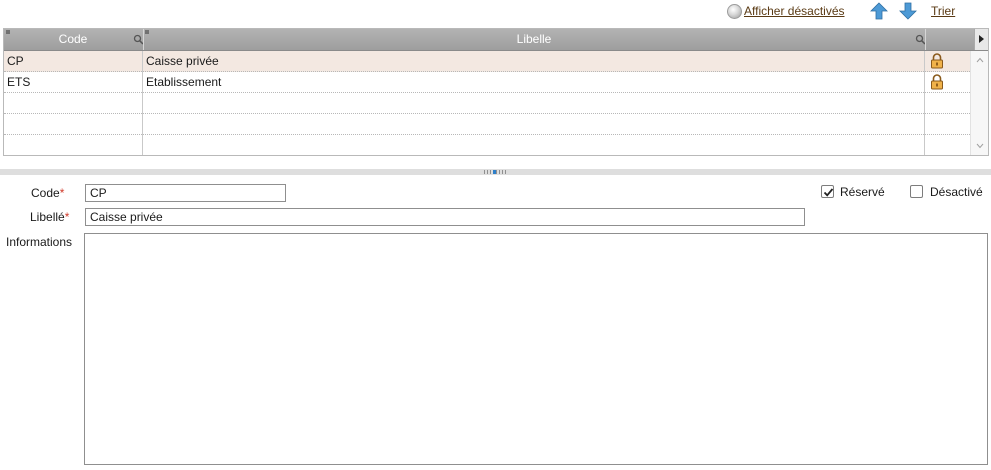 The width and height of the screenshot is (991, 470). Describe the element at coordinates (916, 191) in the screenshot. I see `disabled-checkbox` at that location.